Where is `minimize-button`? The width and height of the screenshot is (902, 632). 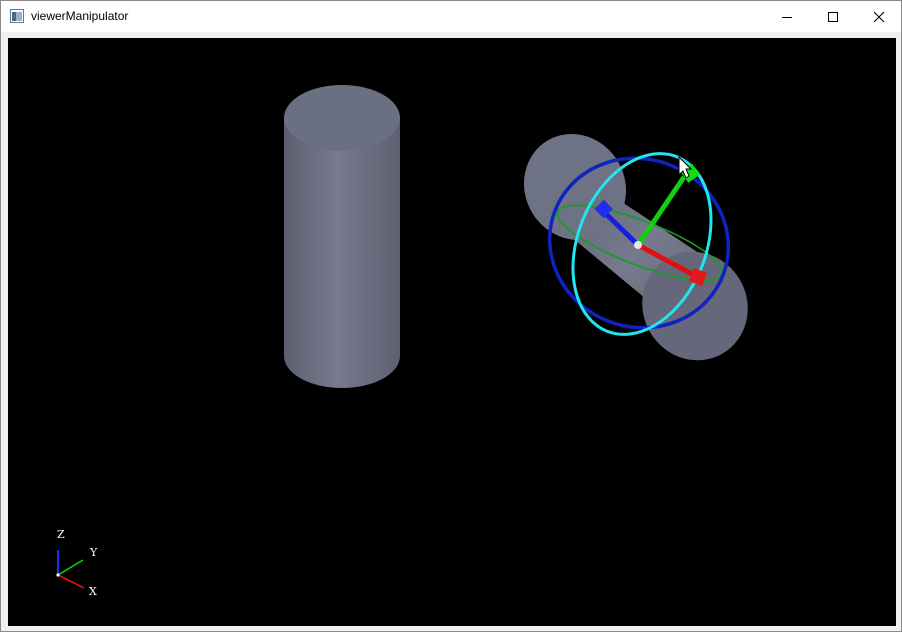 minimize-button is located at coordinates (787, 16).